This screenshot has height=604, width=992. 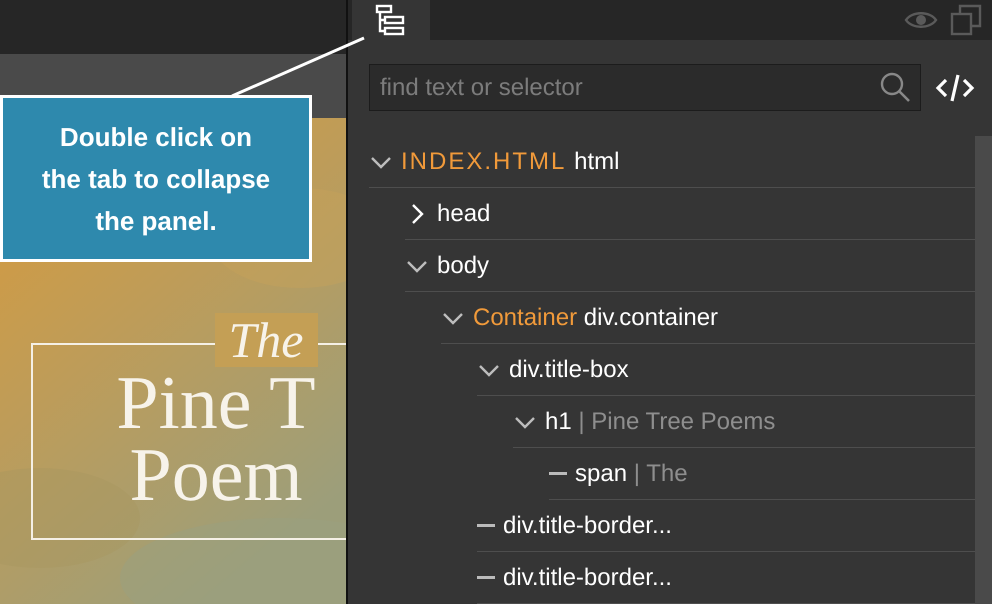 What do you see at coordinates (895, 87) in the screenshot?
I see `search-icon` at bounding box center [895, 87].